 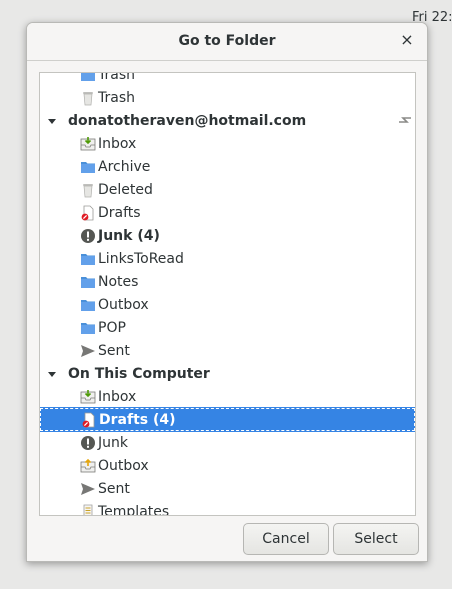 I want to click on tree-folder-row: LinksToRead, so click(x=227, y=258).